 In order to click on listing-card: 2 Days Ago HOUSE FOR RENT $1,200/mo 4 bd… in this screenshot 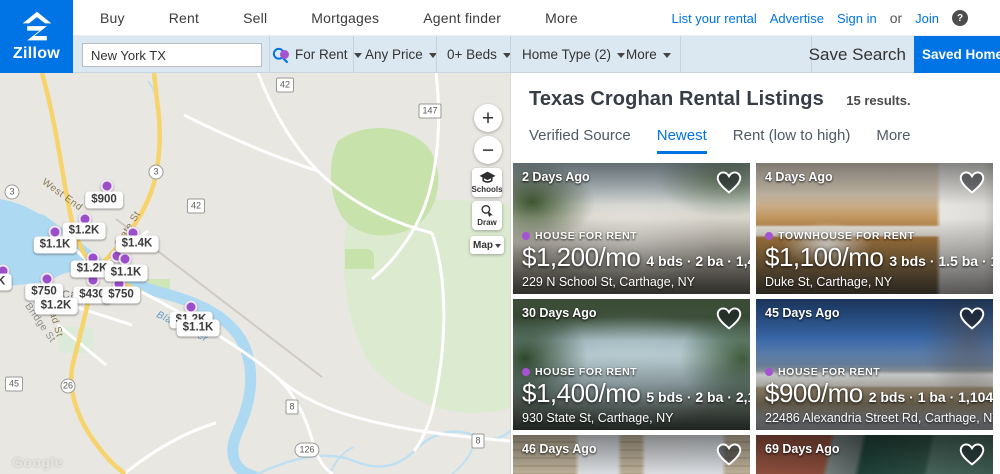, I will do `click(631, 228)`.